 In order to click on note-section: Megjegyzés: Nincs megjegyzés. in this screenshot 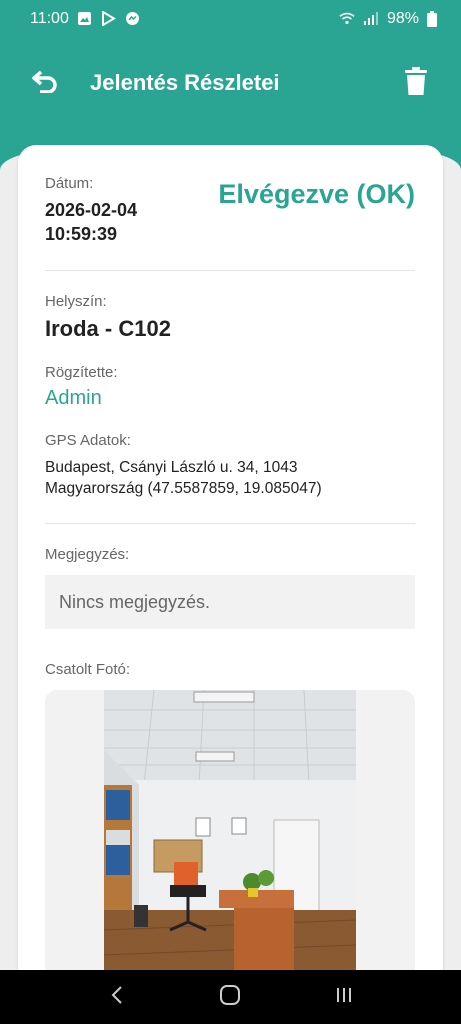, I will do `click(230, 587)`.